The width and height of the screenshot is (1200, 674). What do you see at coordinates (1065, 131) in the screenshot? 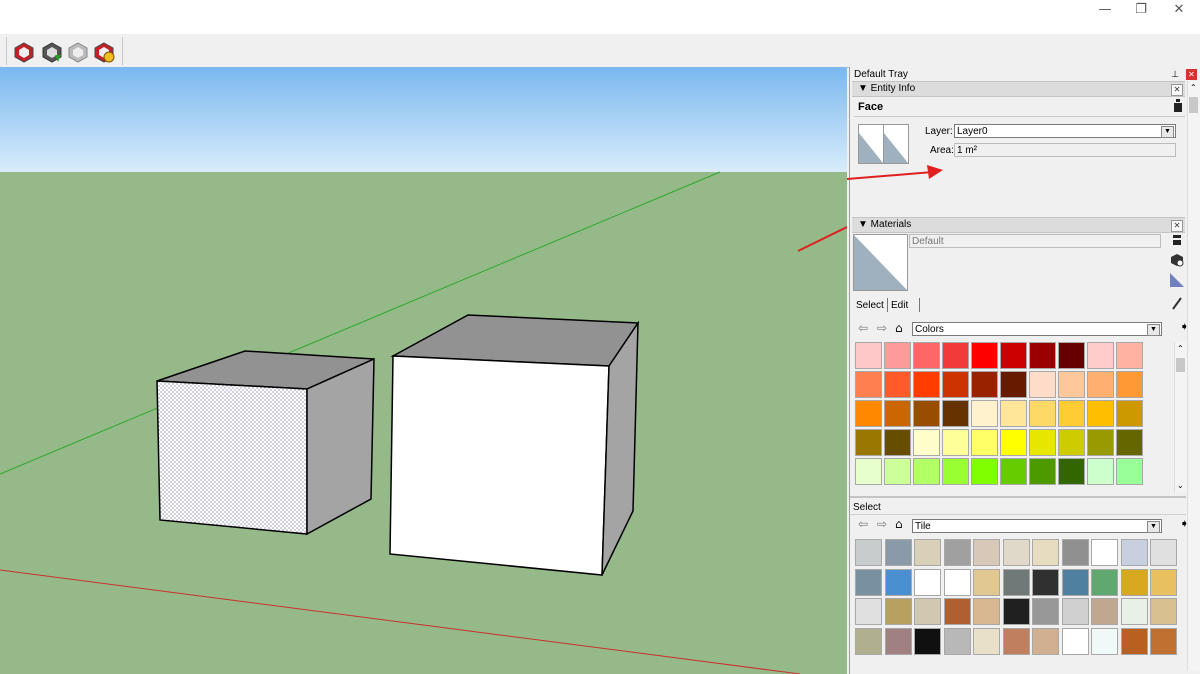
I see `layer-select: Layer0 ▼` at bounding box center [1065, 131].